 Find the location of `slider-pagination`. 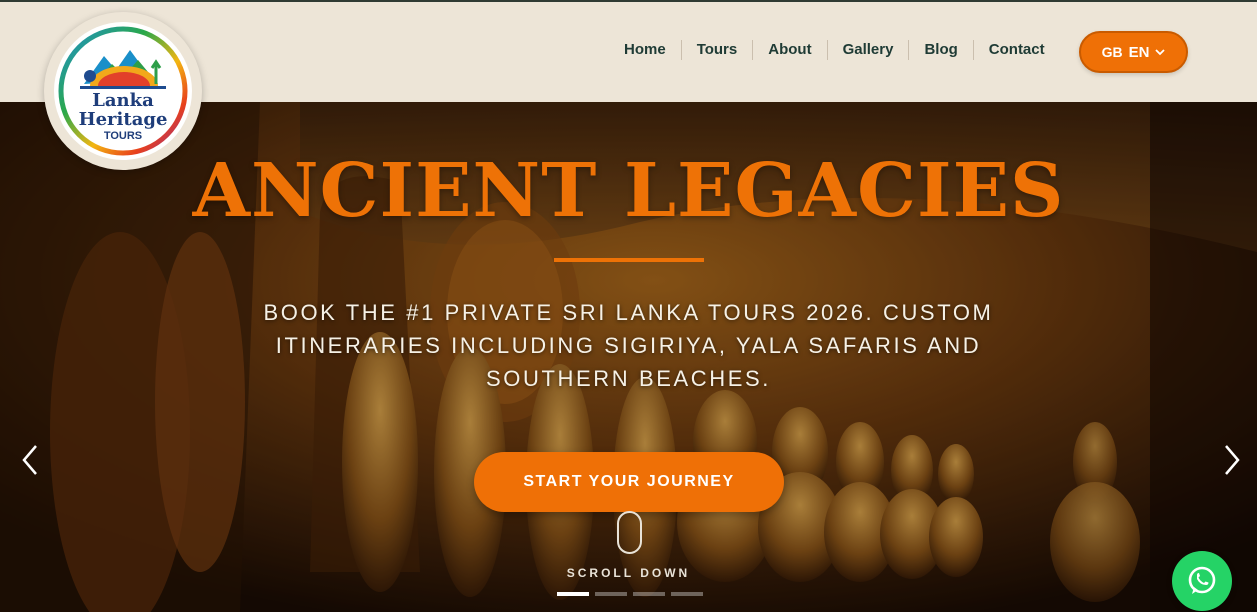

slider-pagination is located at coordinates (630, 594).